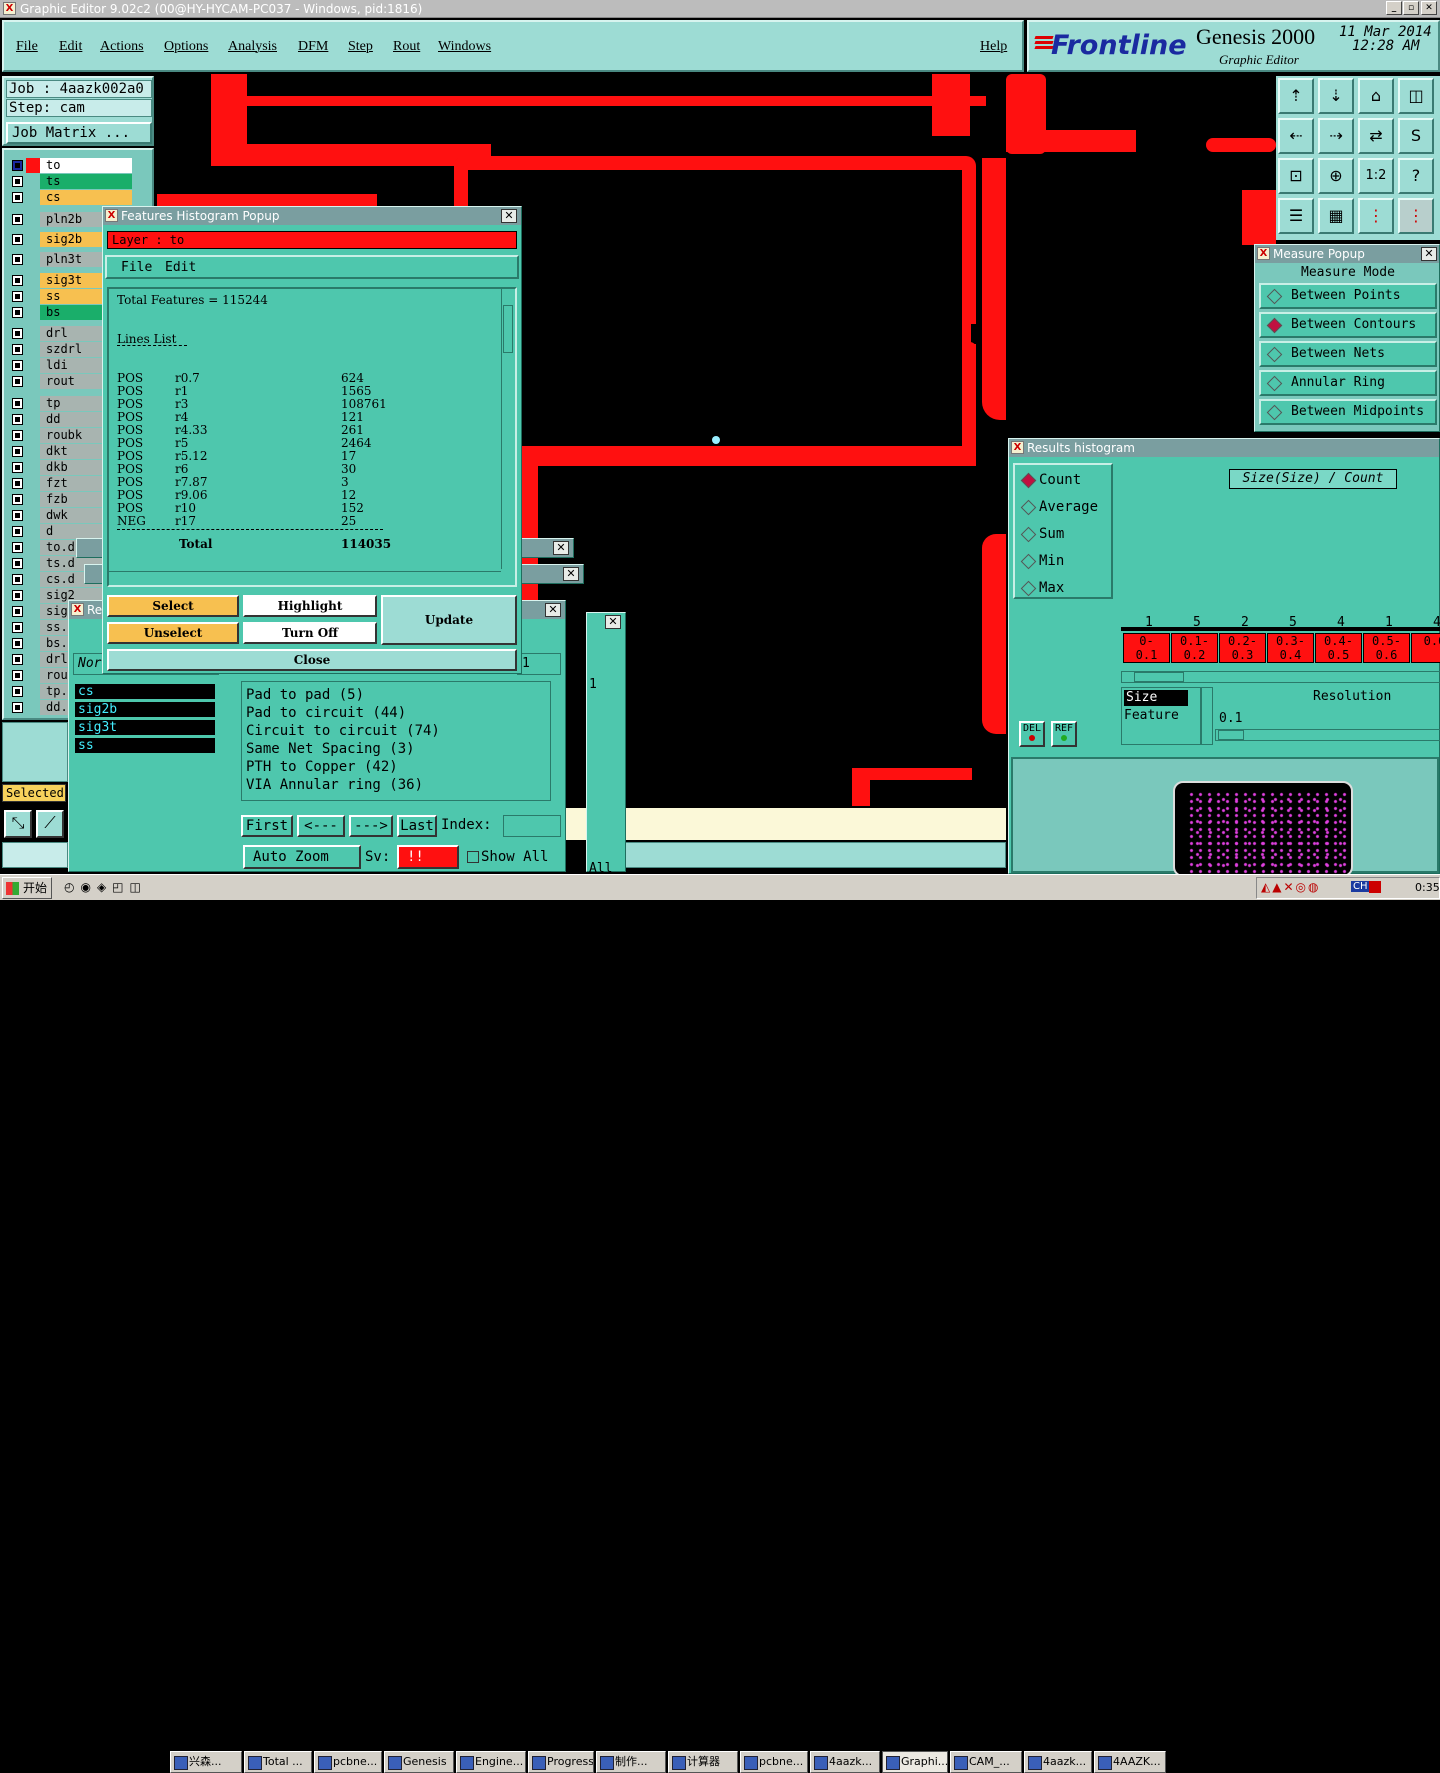 This screenshot has height=1773, width=1440. Describe the element at coordinates (1375, 887) in the screenshot. I see `tray-s-icon` at that location.